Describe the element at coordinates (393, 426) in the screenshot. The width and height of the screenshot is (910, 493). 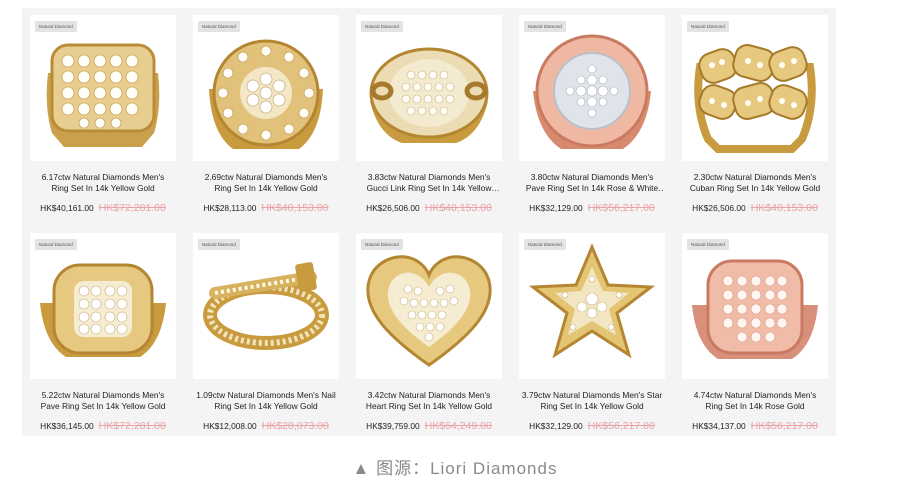
I see `sale-price: HK$39,759.00` at that location.